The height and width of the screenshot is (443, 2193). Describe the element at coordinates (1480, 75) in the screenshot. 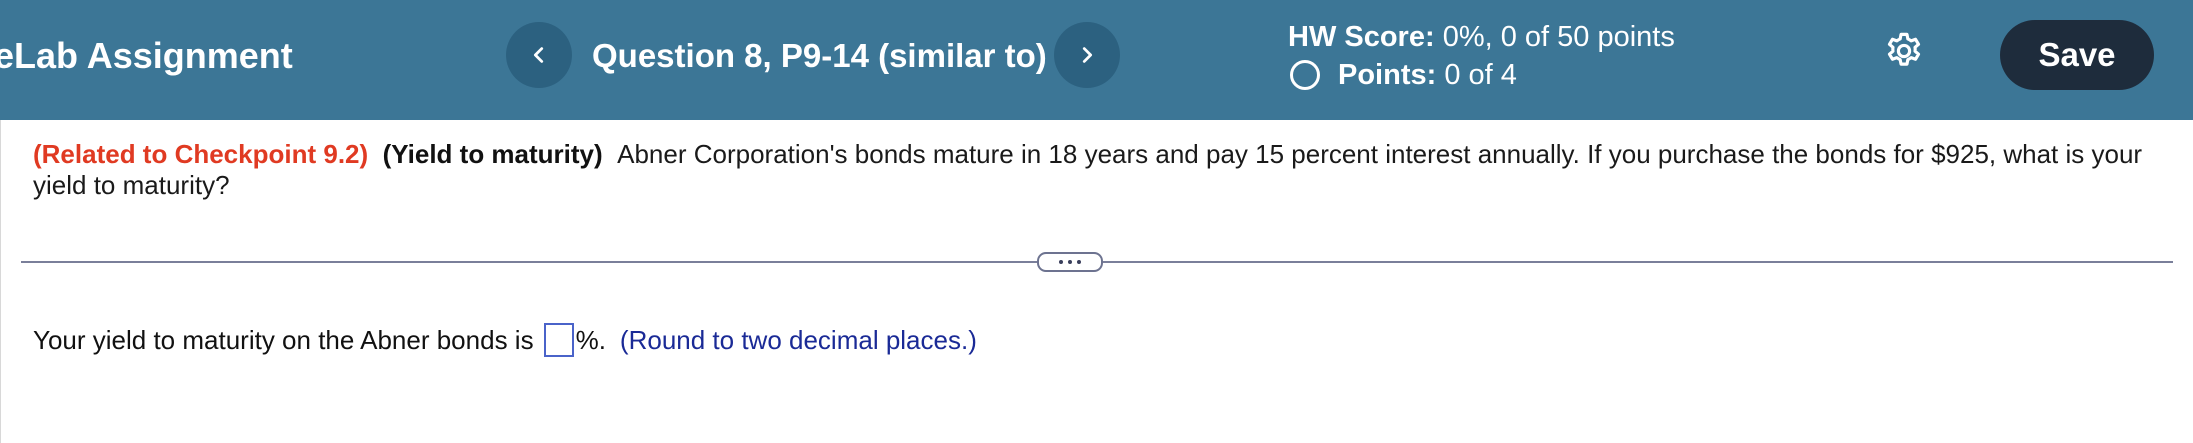

I see `points-value: 0 of 4` at that location.